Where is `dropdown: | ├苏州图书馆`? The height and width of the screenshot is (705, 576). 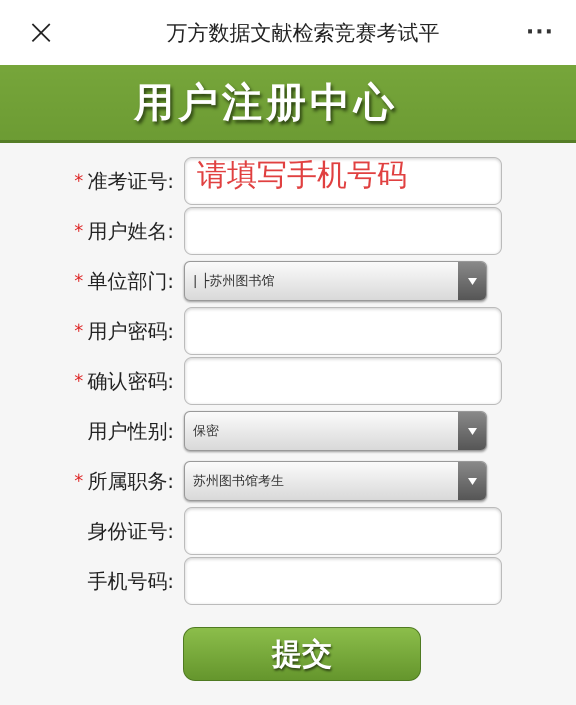 dropdown: | ├苏州图书馆 is located at coordinates (335, 281).